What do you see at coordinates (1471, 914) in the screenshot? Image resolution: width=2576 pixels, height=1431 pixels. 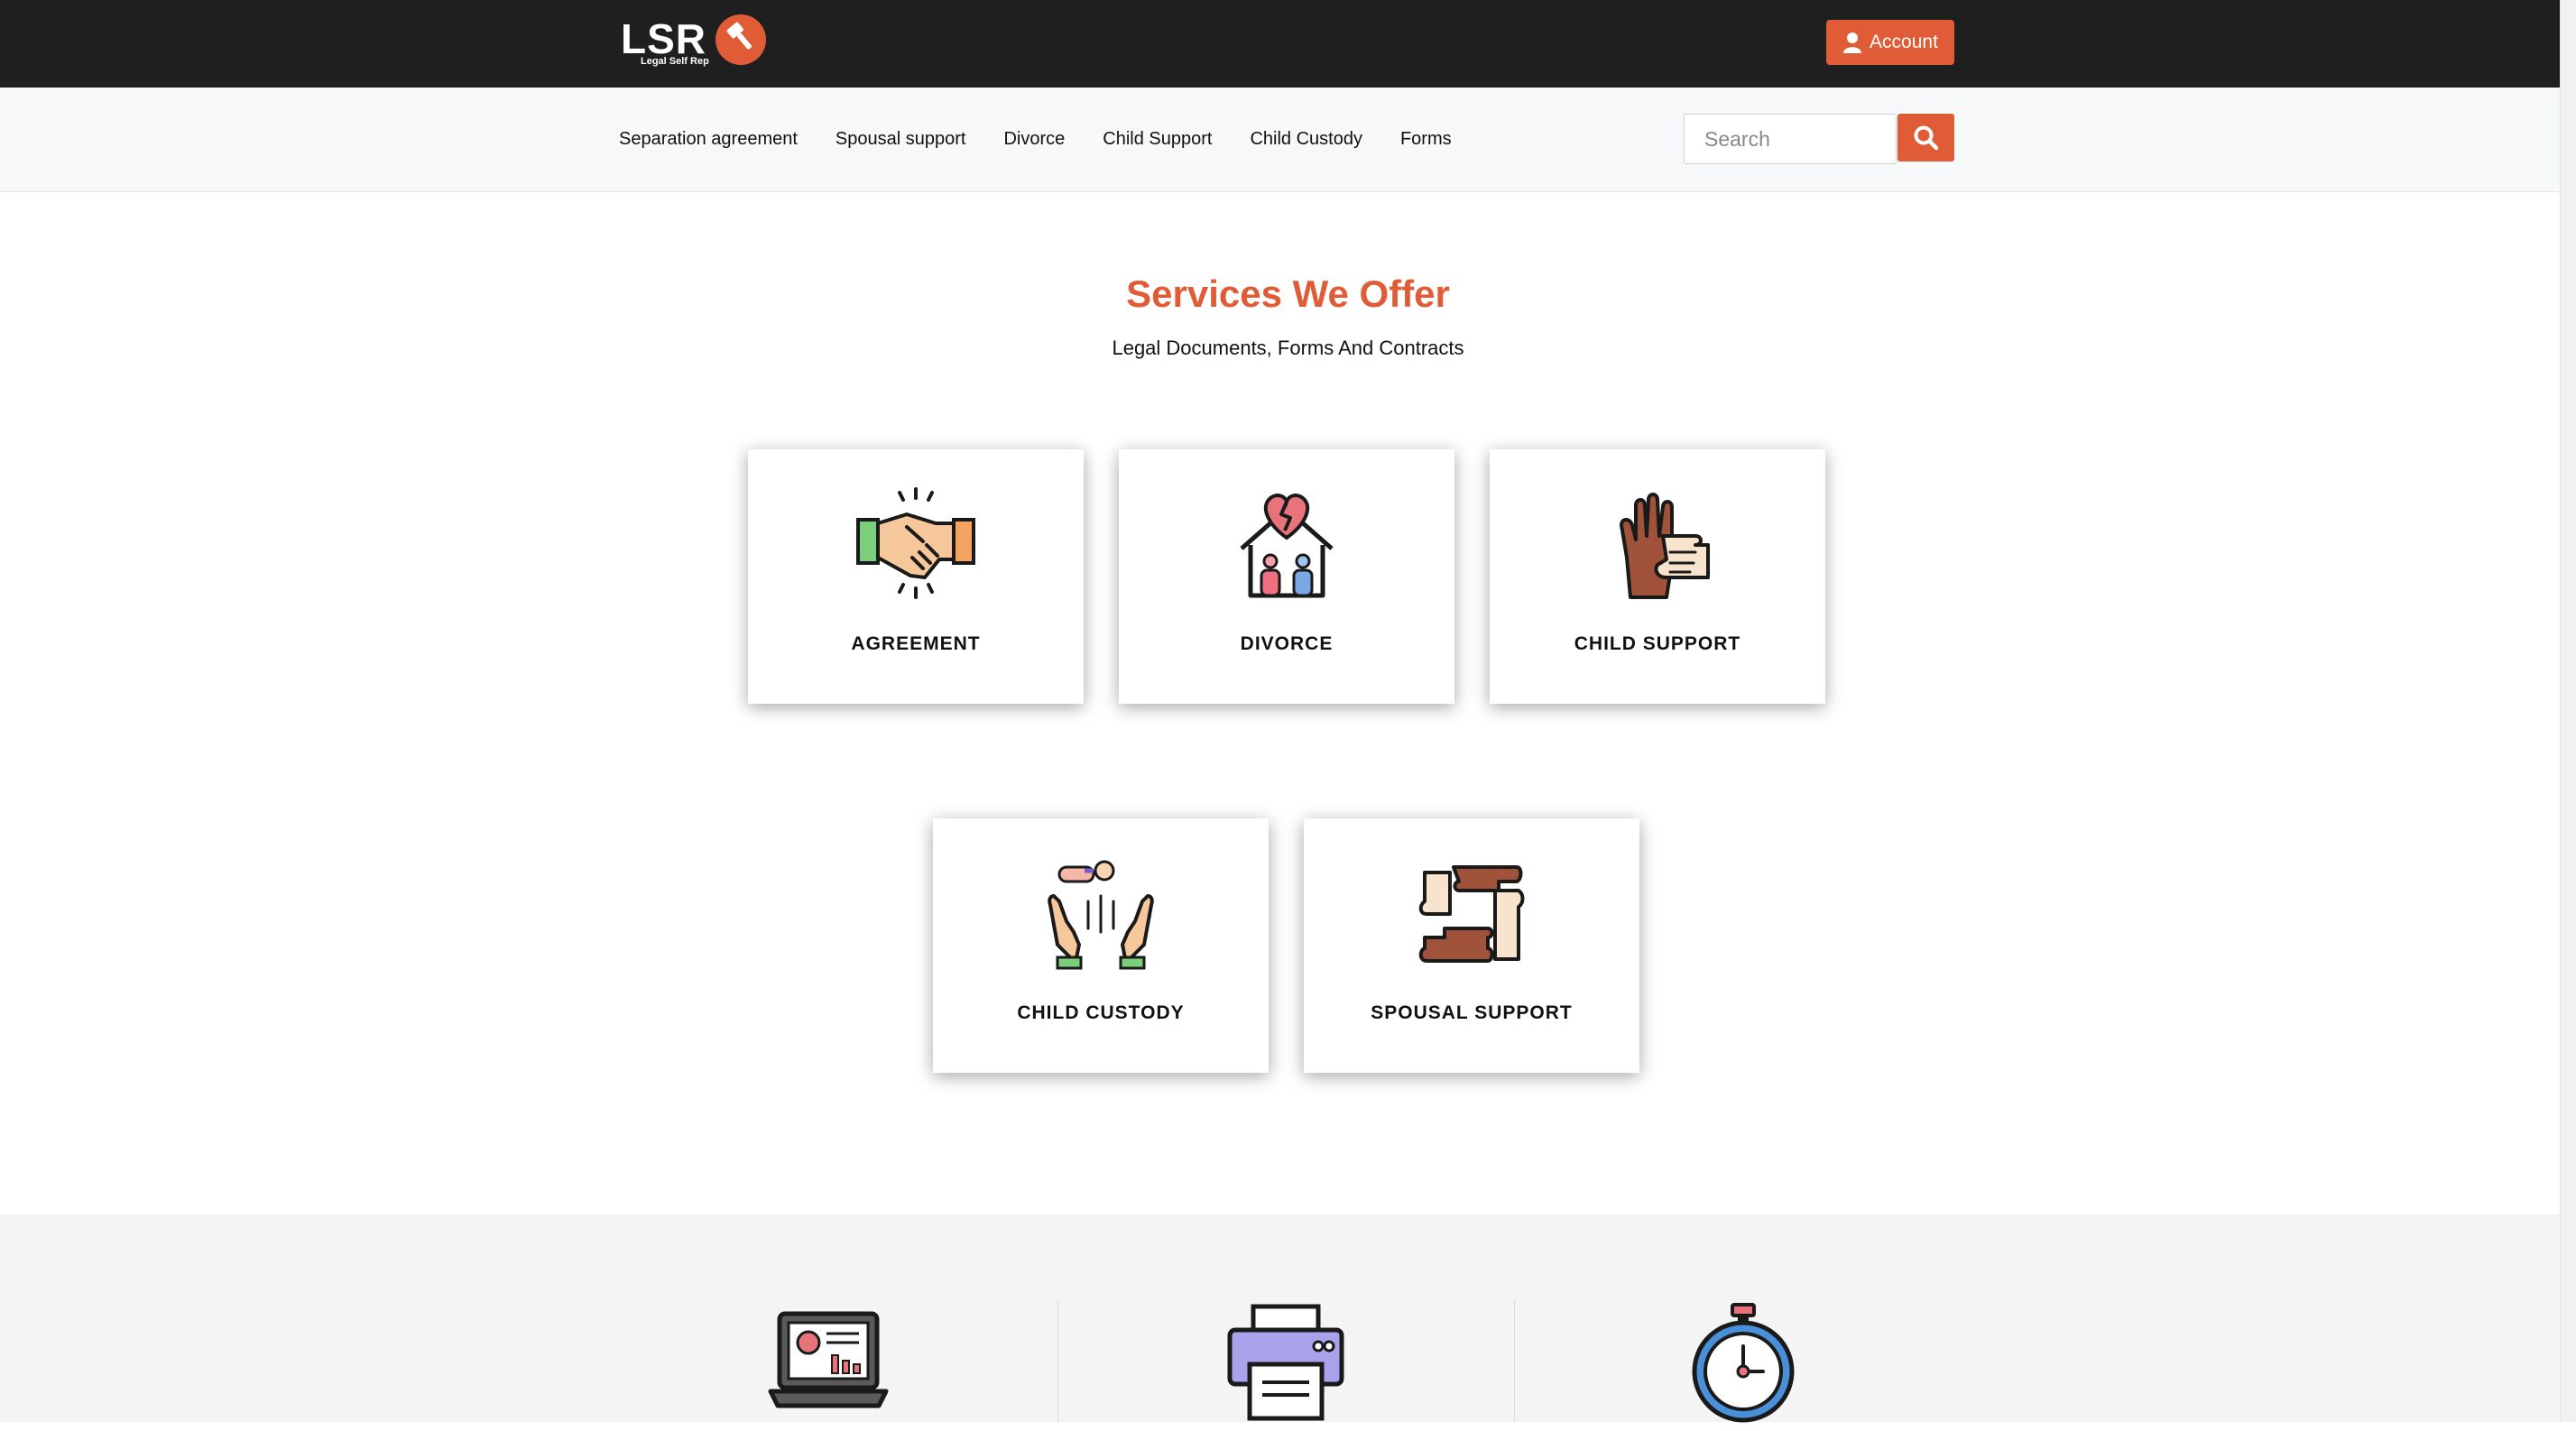 I see `hands-square-icon` at bounding box center [1471, 914].